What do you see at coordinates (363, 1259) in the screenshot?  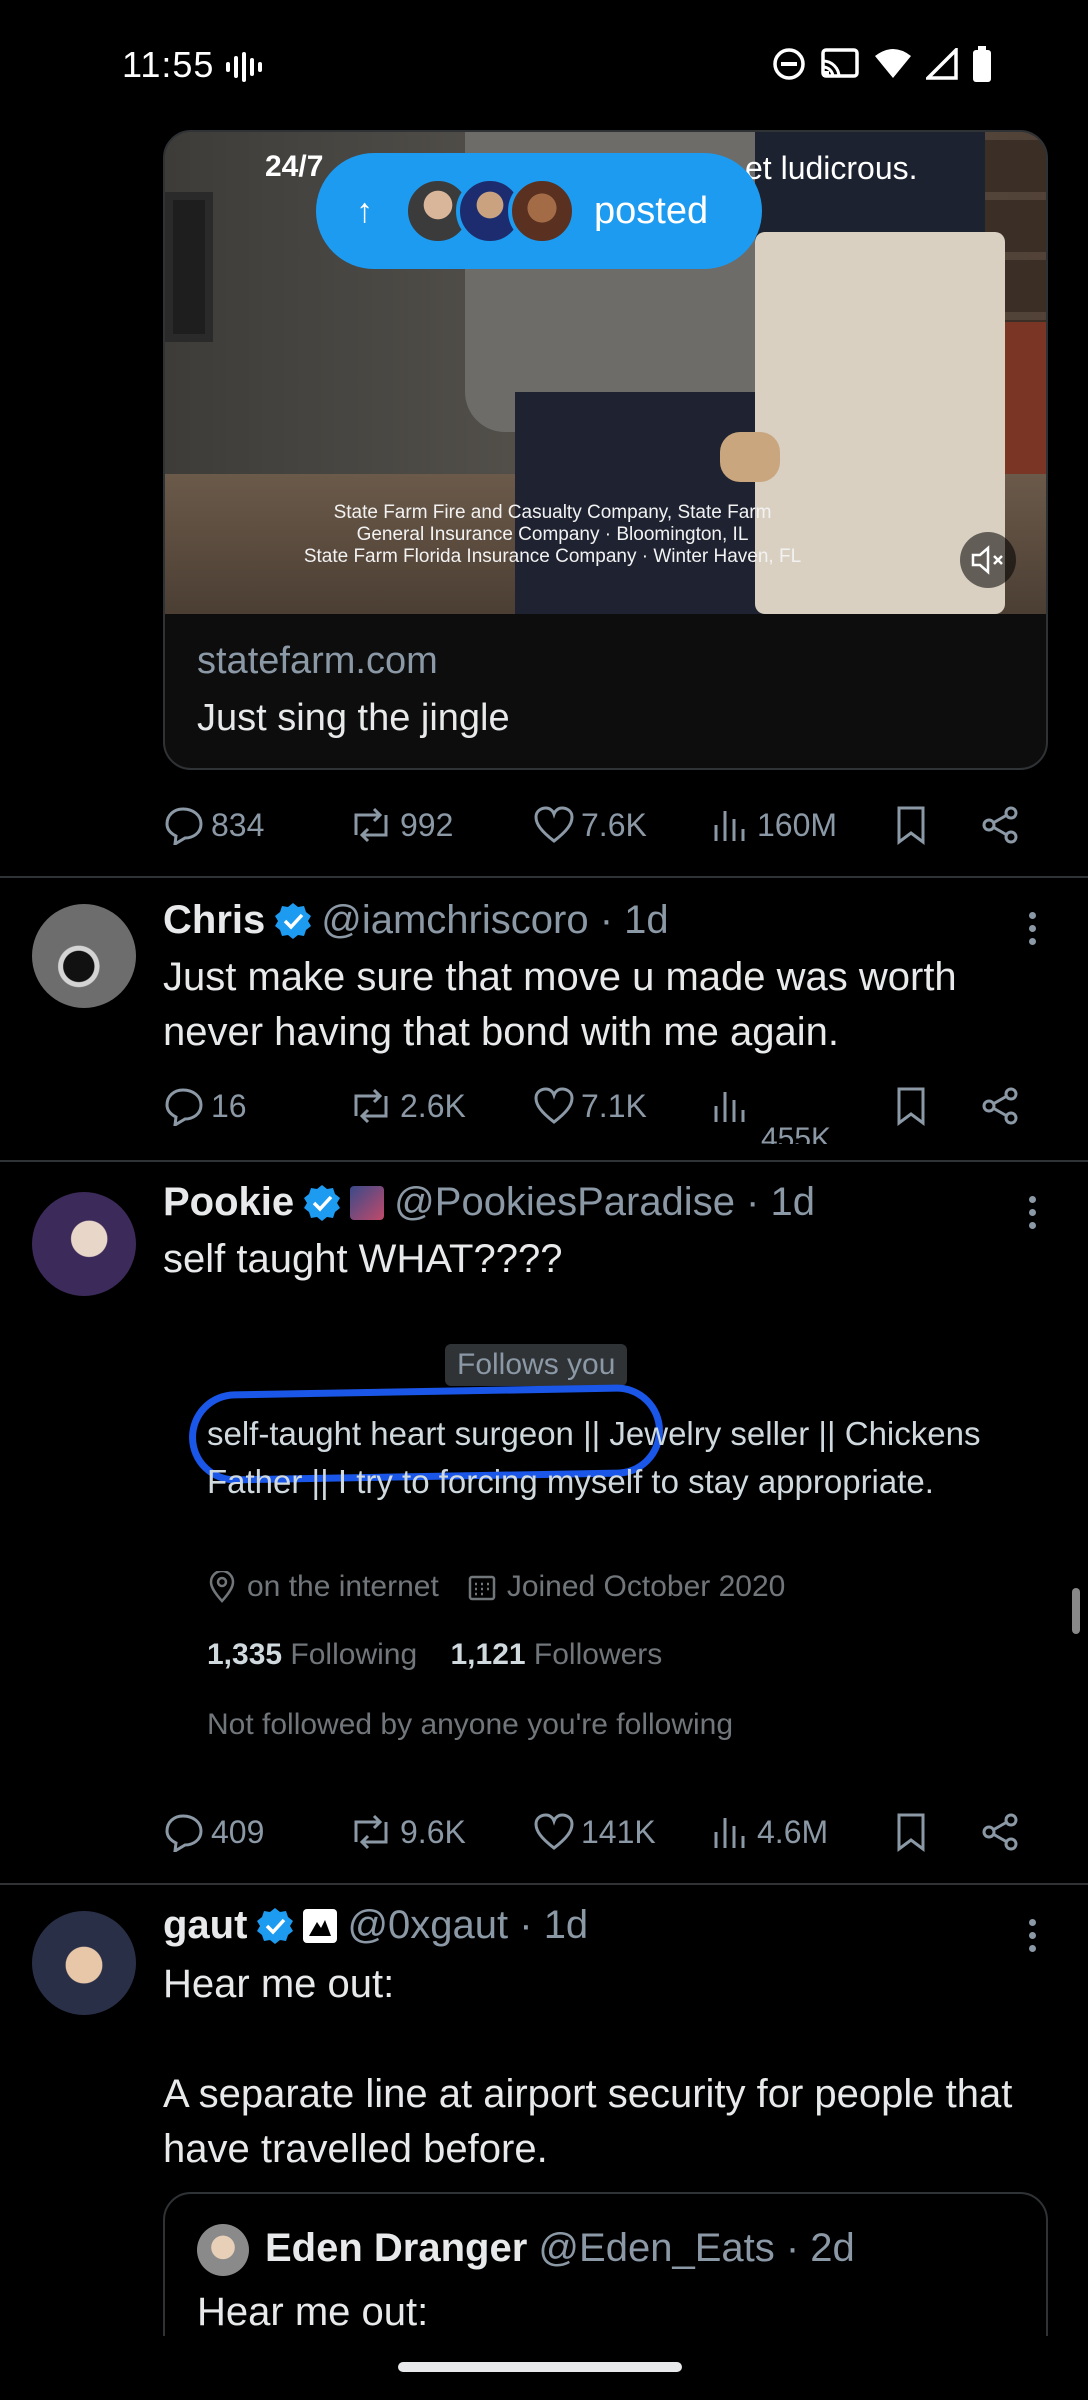 I see `tweet-text: self taught WHAT????` at bounding box center [363, 1259].